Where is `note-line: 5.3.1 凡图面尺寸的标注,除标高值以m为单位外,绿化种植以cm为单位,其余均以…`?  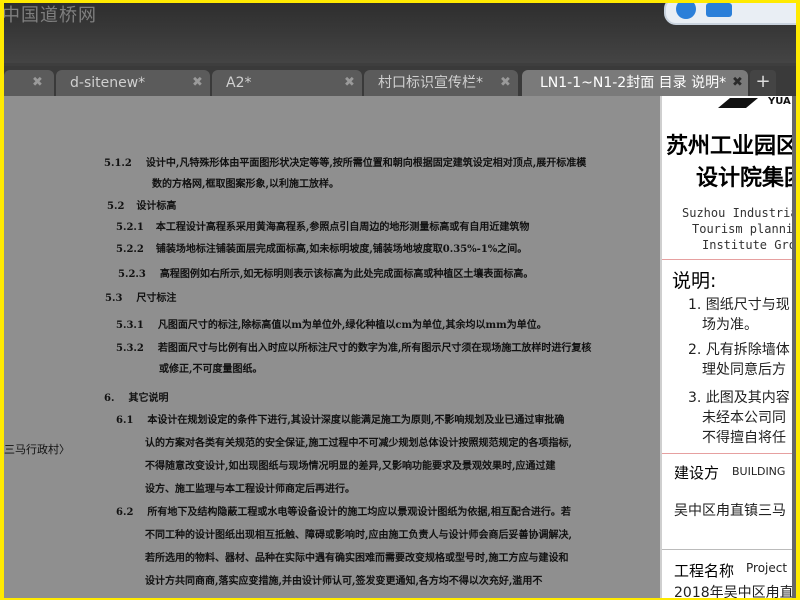 note-line: 5.3.1 凡图面尺寸的标注,除标高值以m为单位外,绿化种植以cm为单位,其余均以… is located at coordinates (331, 323).